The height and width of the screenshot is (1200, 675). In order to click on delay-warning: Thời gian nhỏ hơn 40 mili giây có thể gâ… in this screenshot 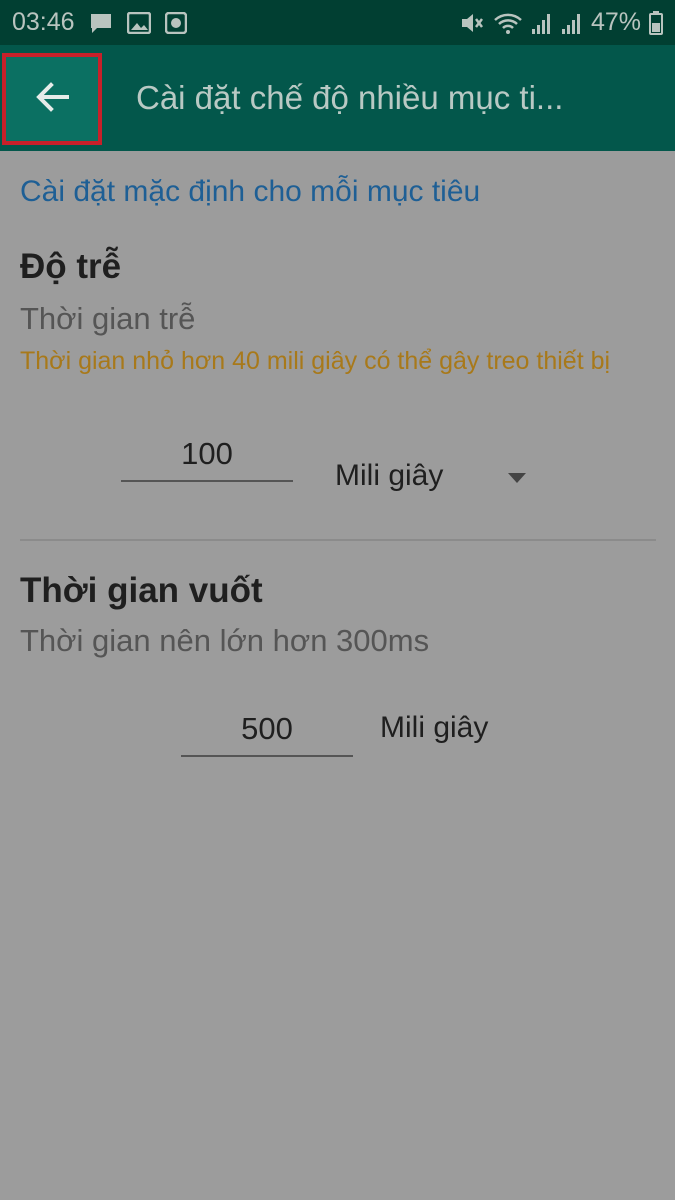, I will do `click(315, 361)`.